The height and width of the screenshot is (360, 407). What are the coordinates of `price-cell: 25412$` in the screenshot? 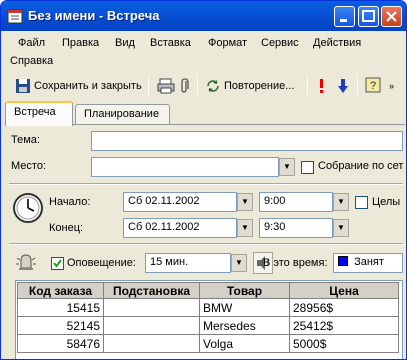 It's located at (344, 325).